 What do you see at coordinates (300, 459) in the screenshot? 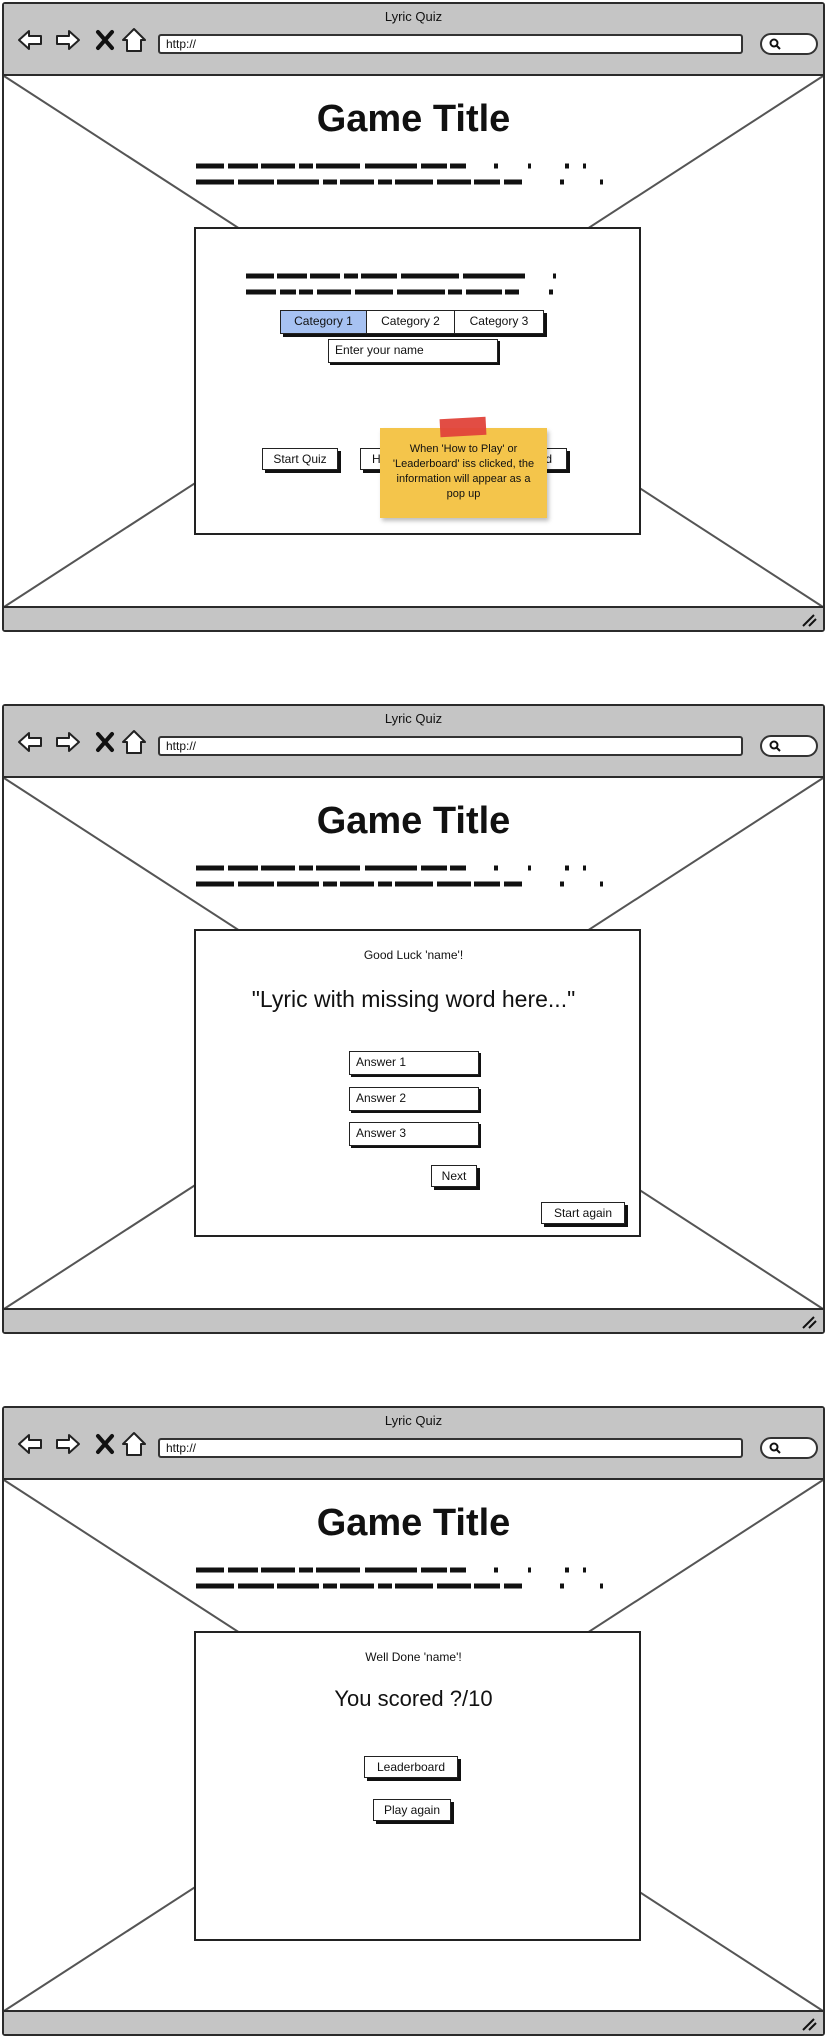
I see `start-quiz-button: Start Quiz` at bounding box center [300, 459].